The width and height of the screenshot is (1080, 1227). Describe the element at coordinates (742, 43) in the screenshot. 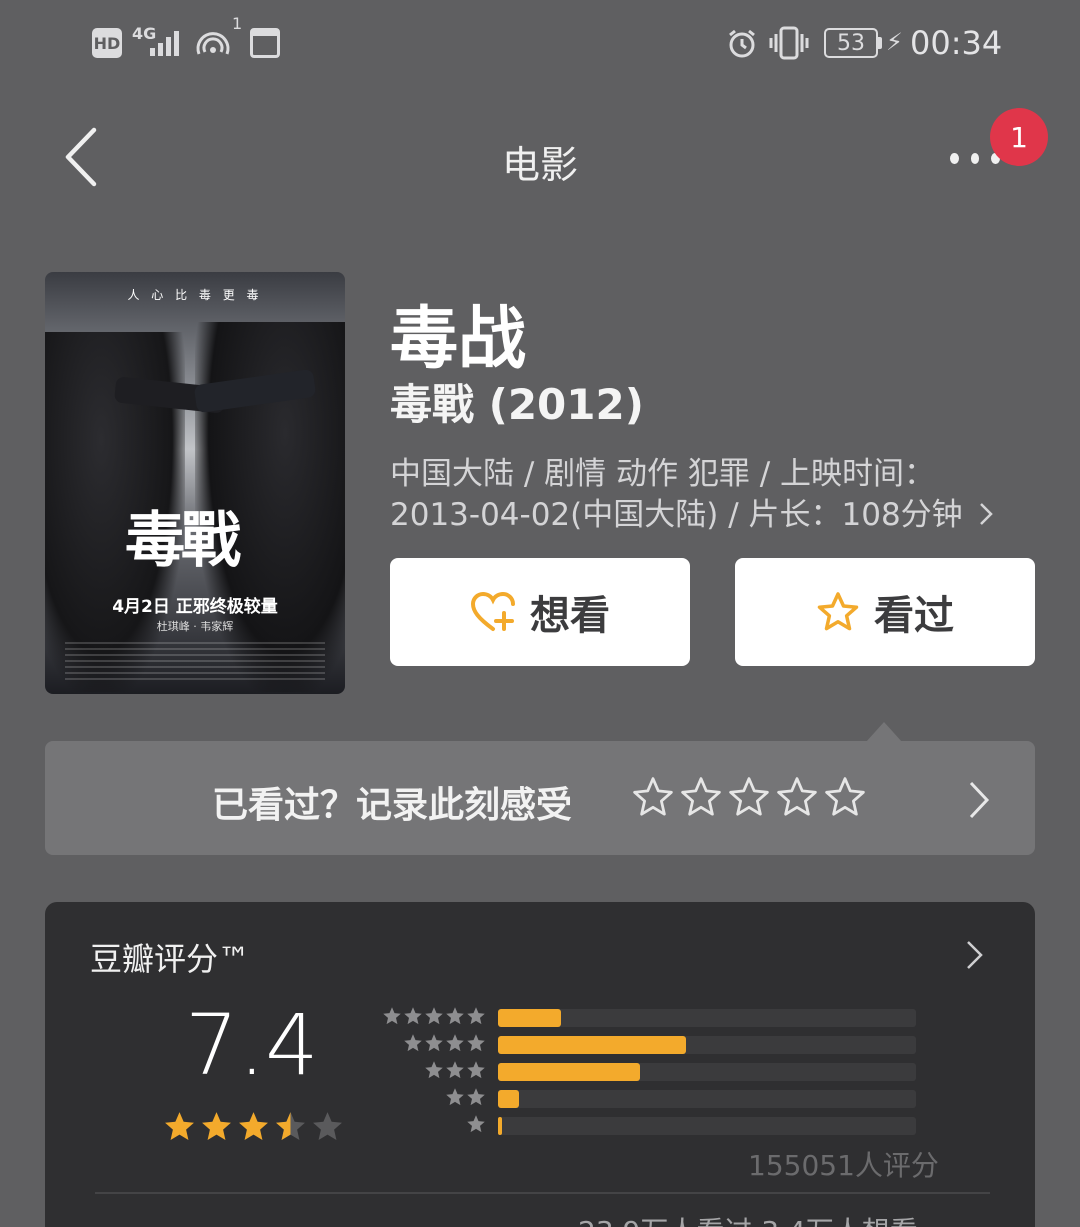

I see `alarm-icon` at that location.